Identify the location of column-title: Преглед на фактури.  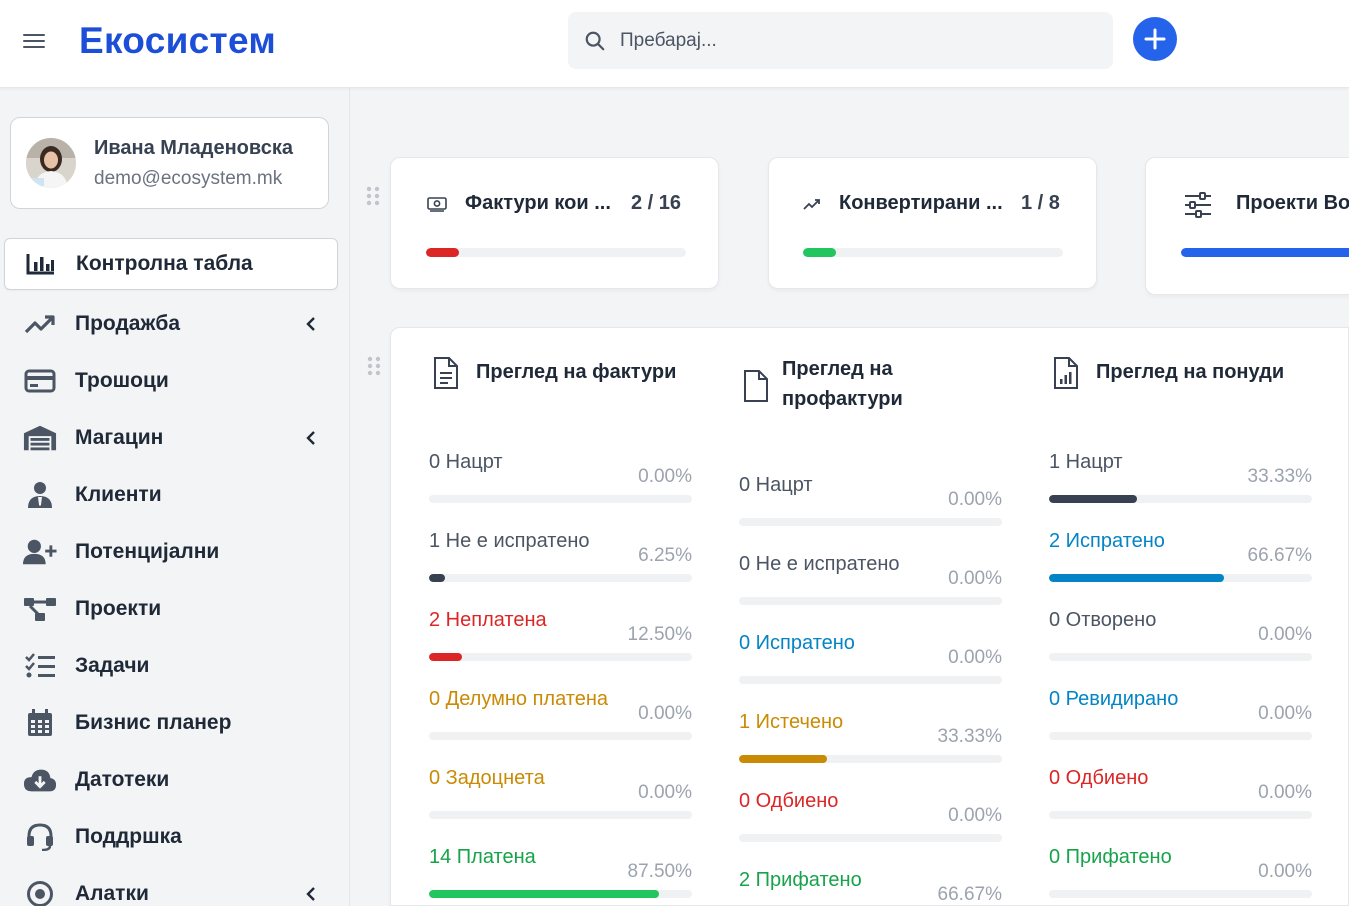
(576, 372).